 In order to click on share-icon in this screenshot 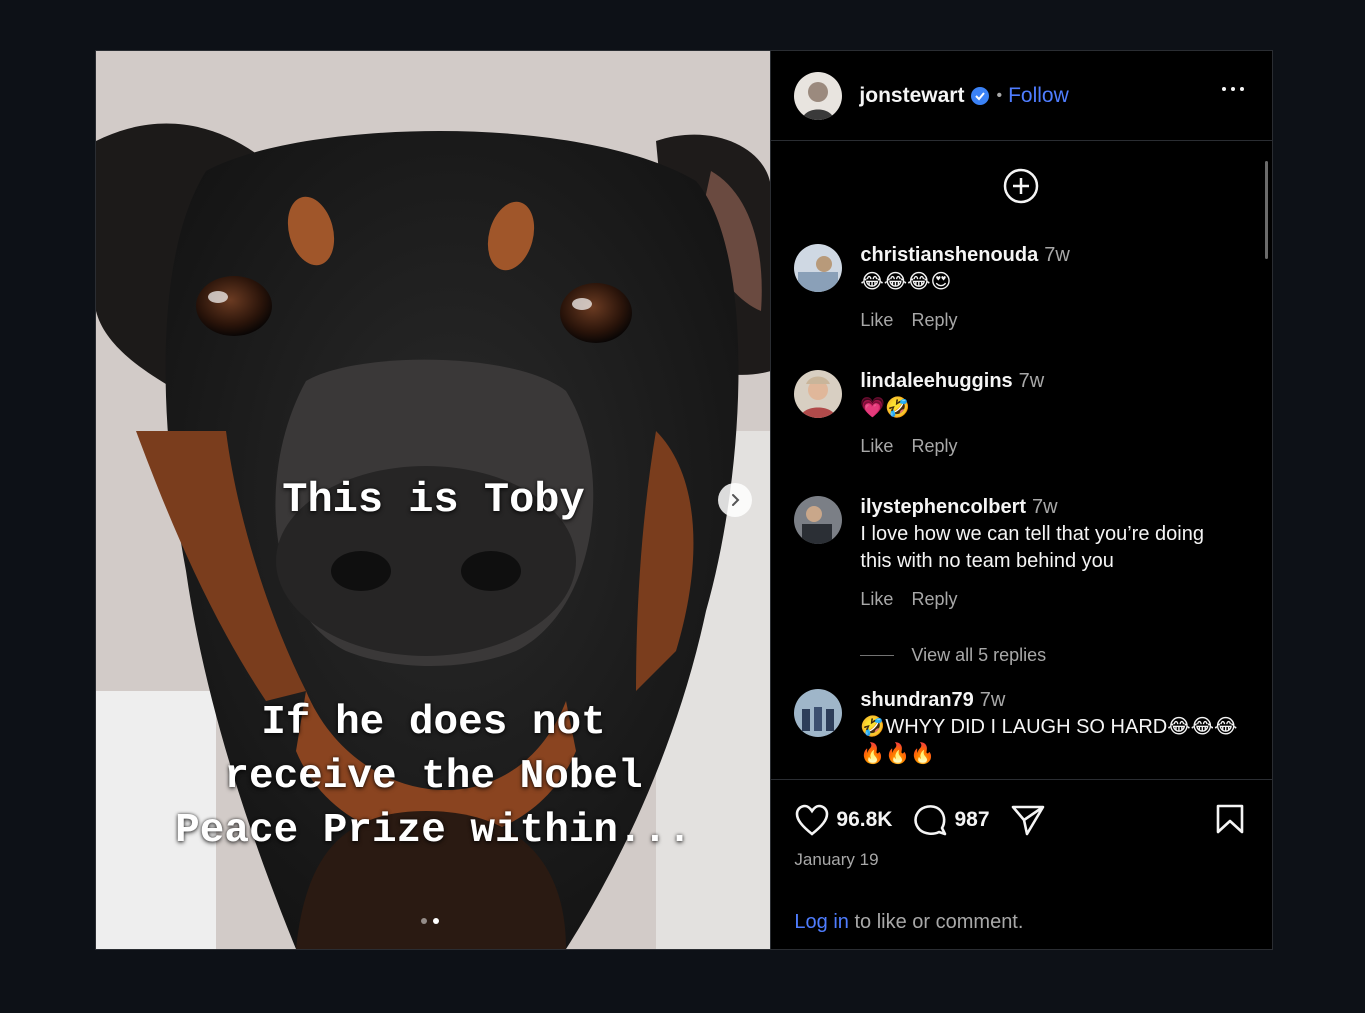, I will do `click(1028, 820)`.